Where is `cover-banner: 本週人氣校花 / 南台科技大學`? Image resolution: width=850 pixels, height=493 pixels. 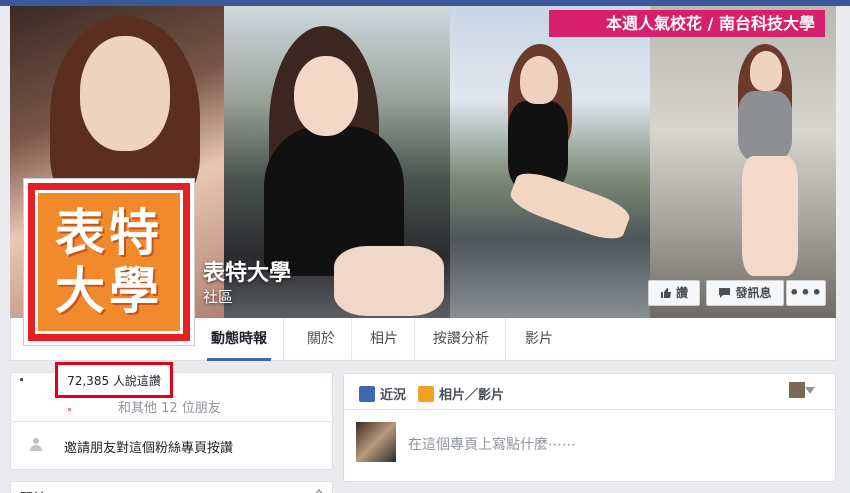 cover-banner: 本週人氣校花 / 南台科技大學 is located at coordinates (687, 23).